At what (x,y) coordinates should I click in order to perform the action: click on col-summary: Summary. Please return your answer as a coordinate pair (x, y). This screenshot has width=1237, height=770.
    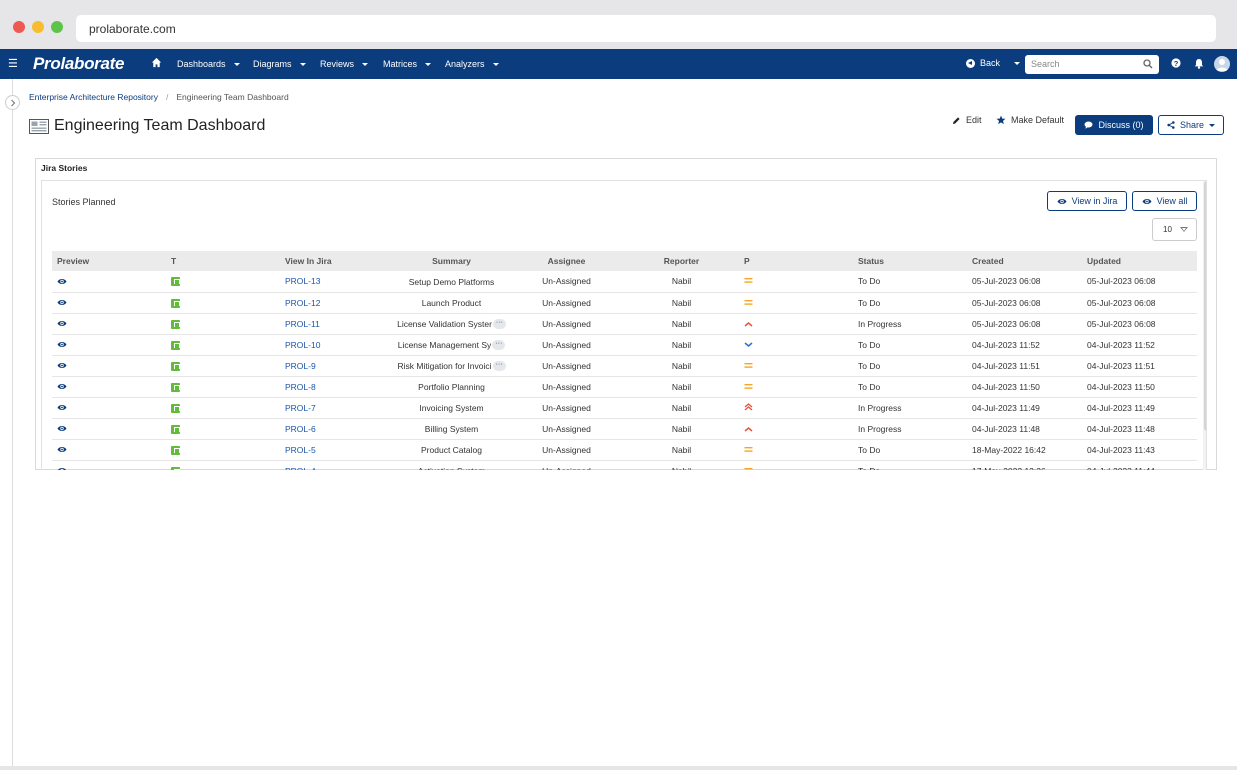
    Looking at the image, I should click on (451, 261).